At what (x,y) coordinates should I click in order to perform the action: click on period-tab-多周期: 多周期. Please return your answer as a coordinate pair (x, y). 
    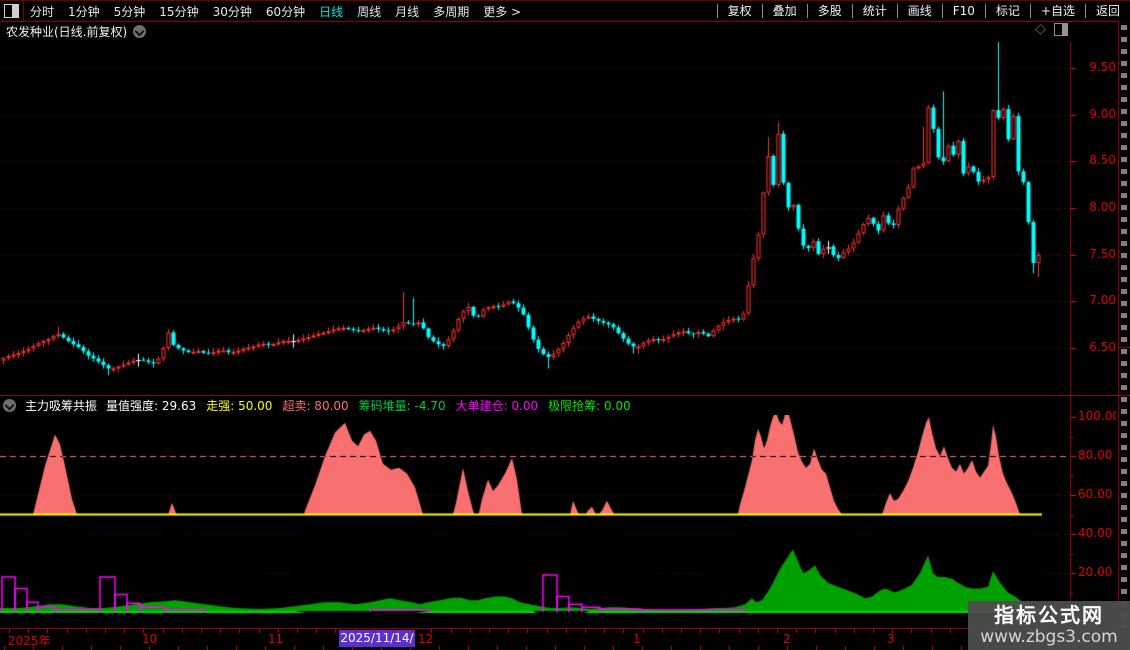
    Looking at the image, I should click on (451, 11).